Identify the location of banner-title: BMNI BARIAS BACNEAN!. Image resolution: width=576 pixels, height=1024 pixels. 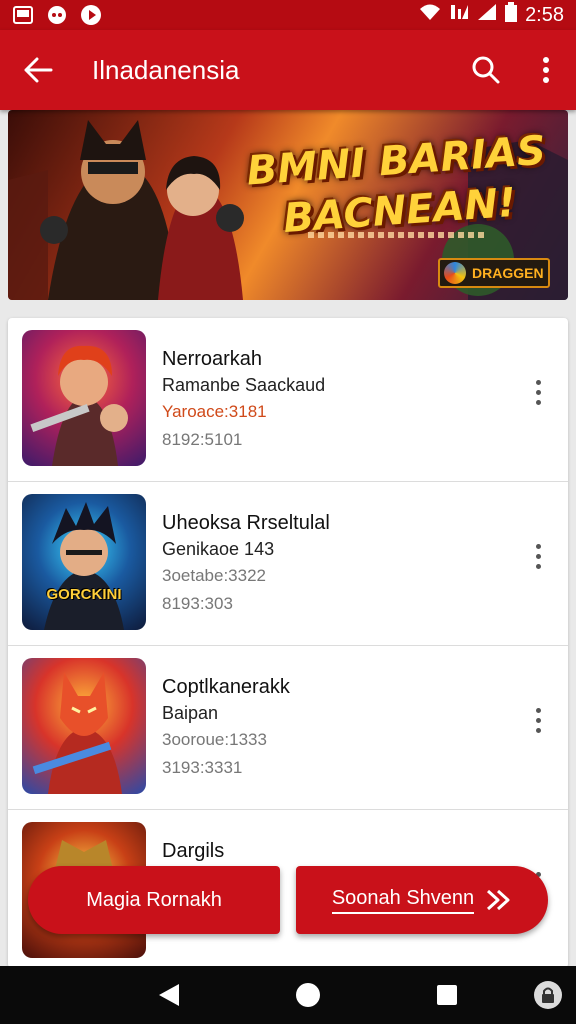
(396, 185).